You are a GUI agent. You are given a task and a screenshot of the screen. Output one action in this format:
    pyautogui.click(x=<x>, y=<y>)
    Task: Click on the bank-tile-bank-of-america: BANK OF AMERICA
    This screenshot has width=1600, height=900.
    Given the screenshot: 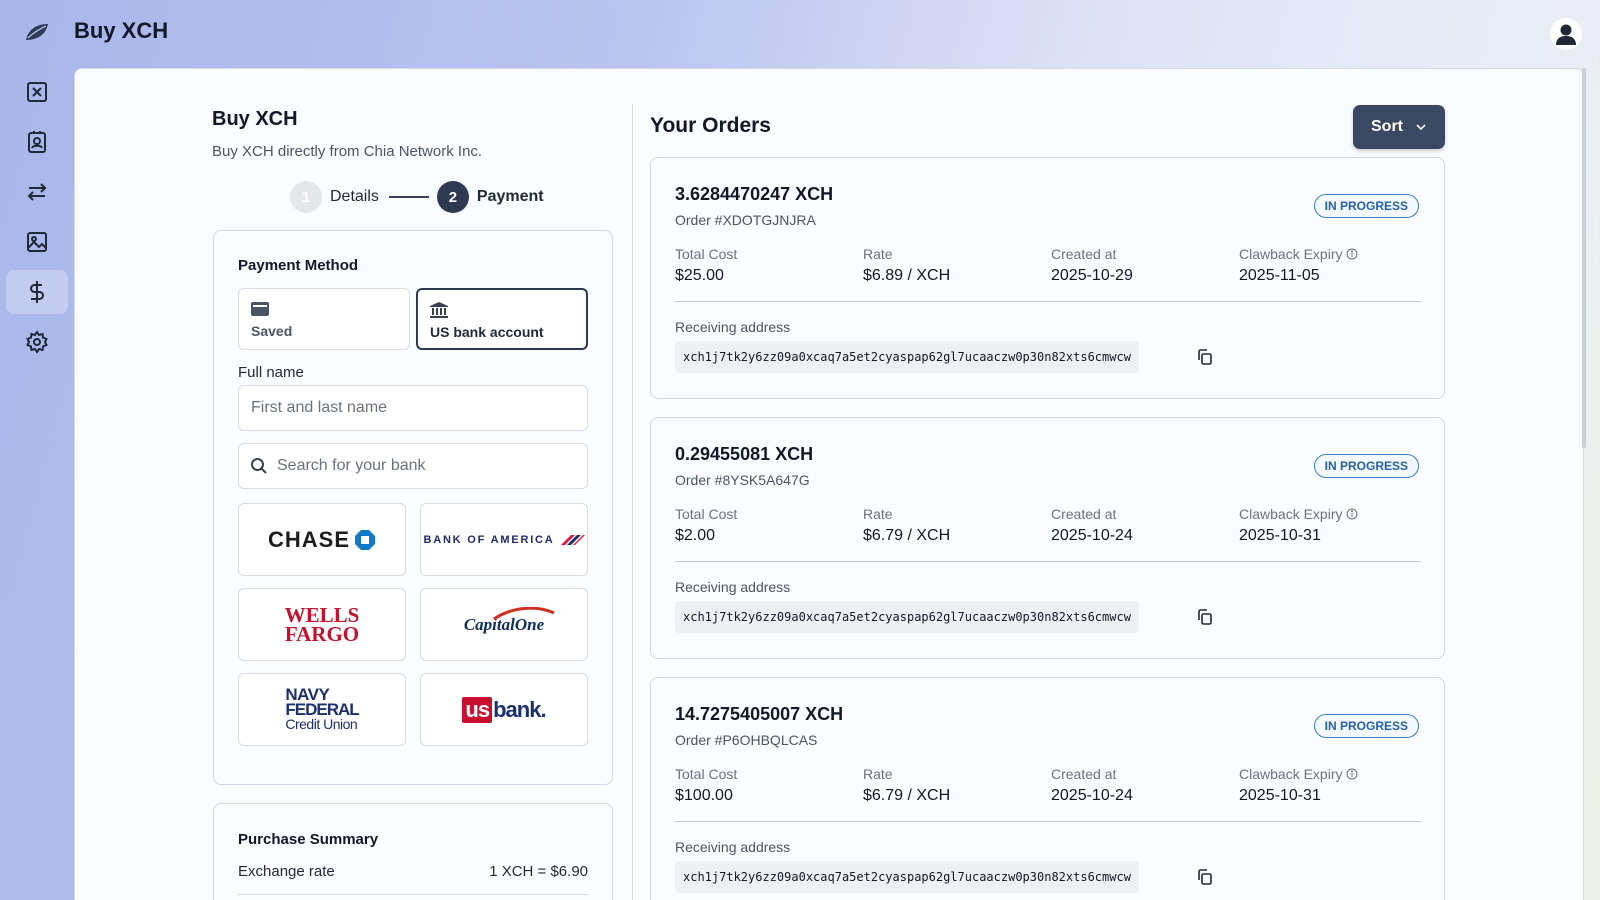 What is the action you would take?
    pyautogui.click(x=504, y=539)
    